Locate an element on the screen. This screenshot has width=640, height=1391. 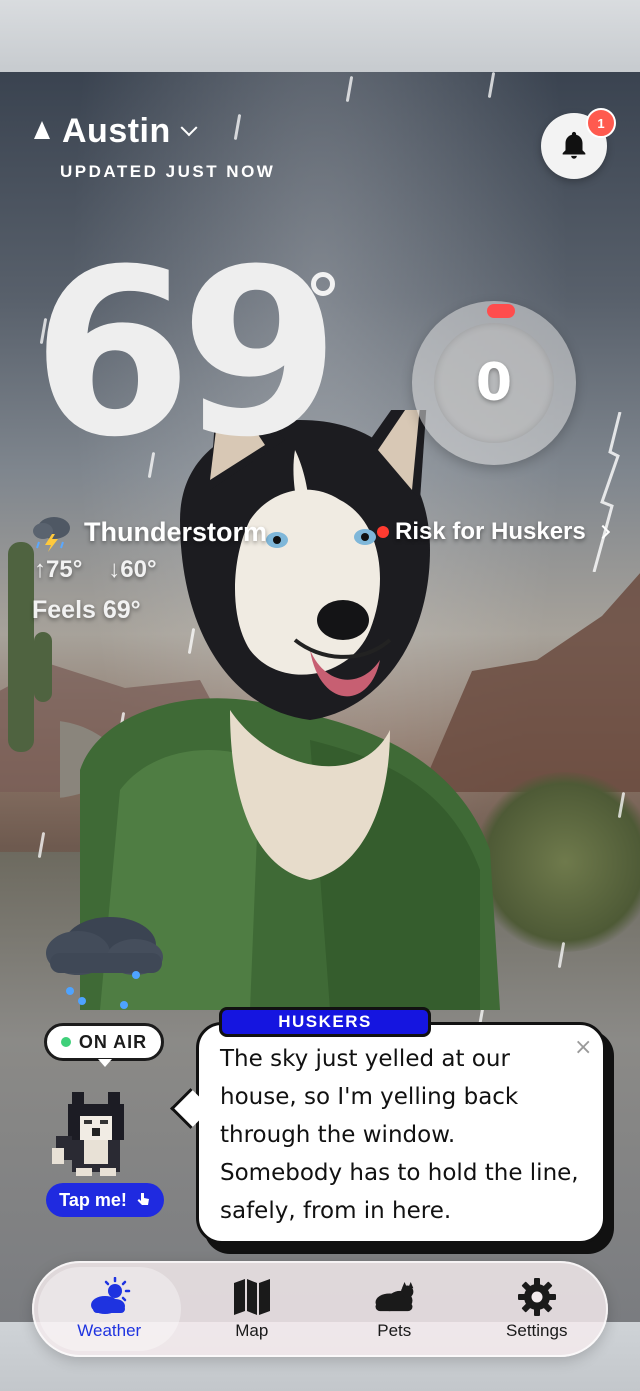
cactus-arm is located at coordinates (43, 667).